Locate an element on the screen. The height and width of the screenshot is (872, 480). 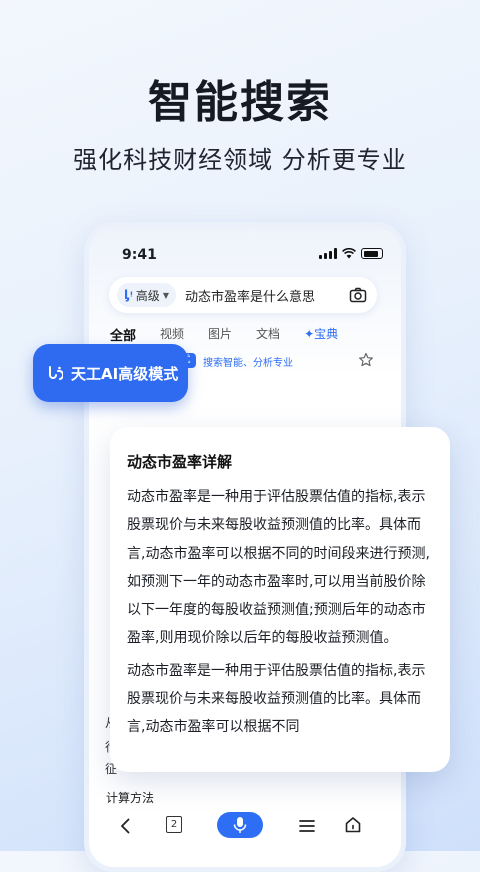
star-icon is located at coordinates (366, 360).